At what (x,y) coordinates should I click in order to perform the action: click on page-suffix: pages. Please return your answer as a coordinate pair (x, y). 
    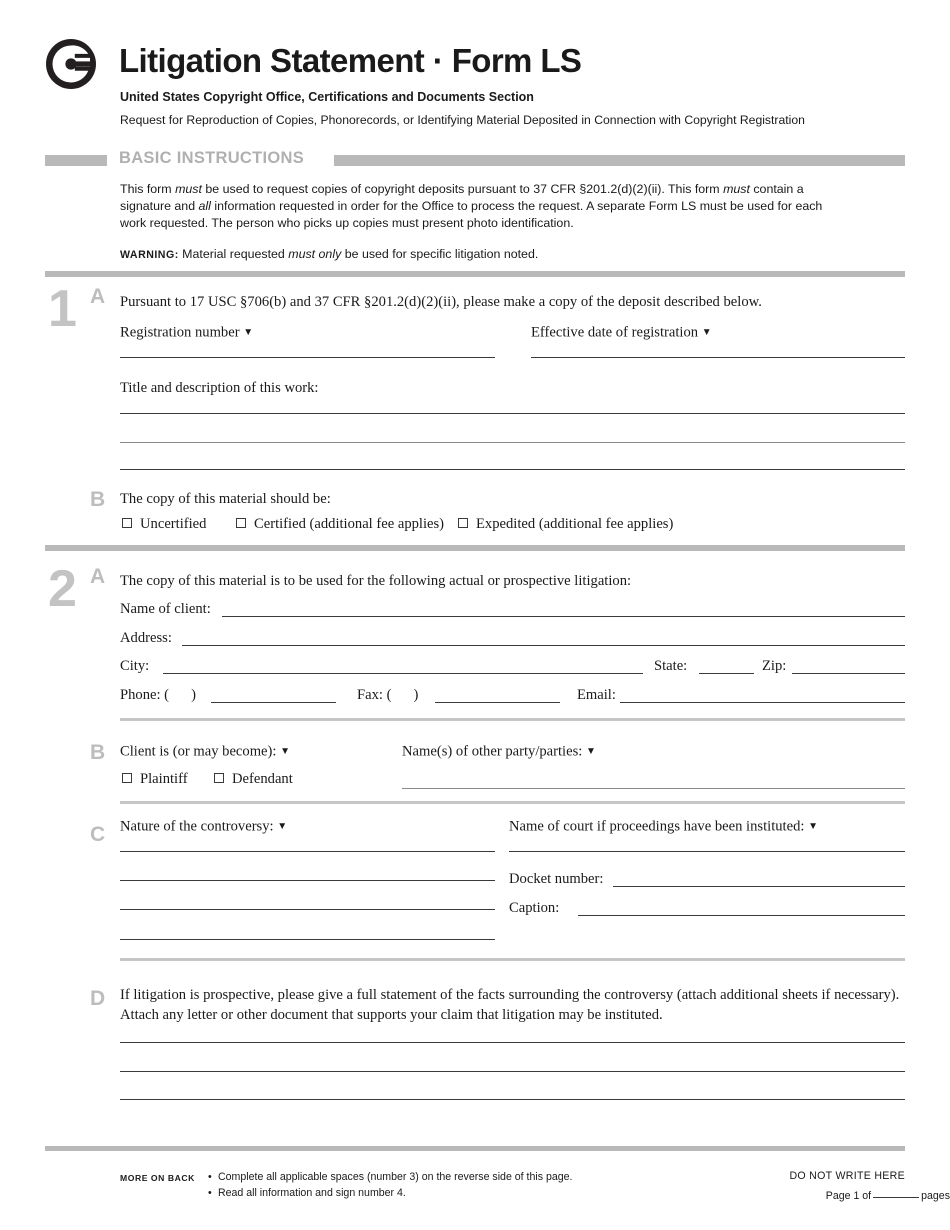
    Looking at the image, I should click on (935, 1196).